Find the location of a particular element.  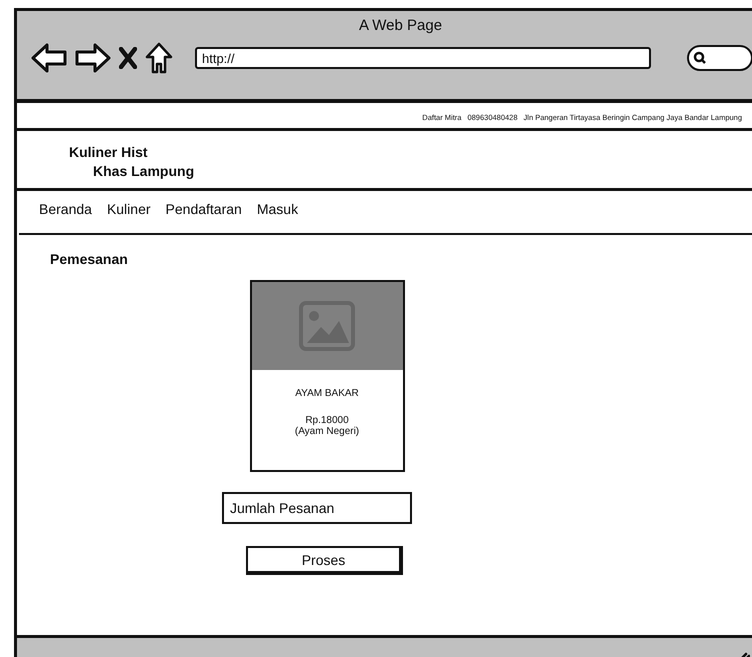

image-icon is located at coordinates (327, 326).